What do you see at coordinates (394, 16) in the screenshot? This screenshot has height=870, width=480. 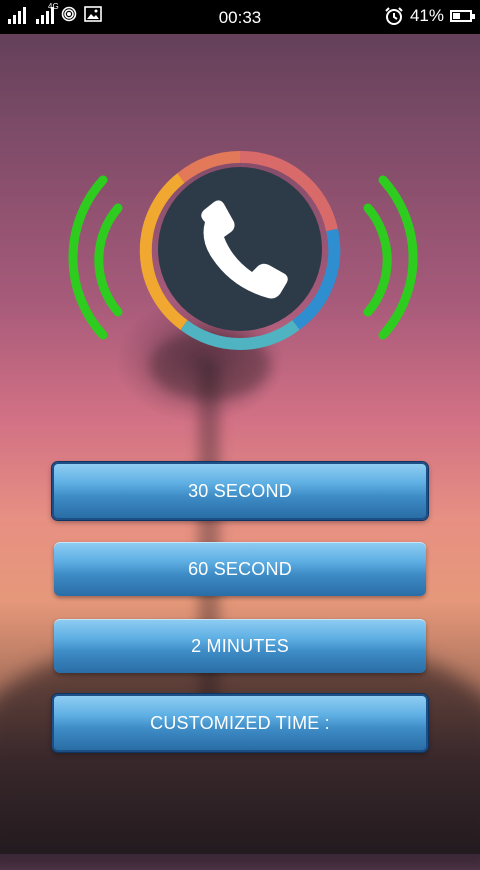 I see `alarm-icon` at bounding box center [394, 16].